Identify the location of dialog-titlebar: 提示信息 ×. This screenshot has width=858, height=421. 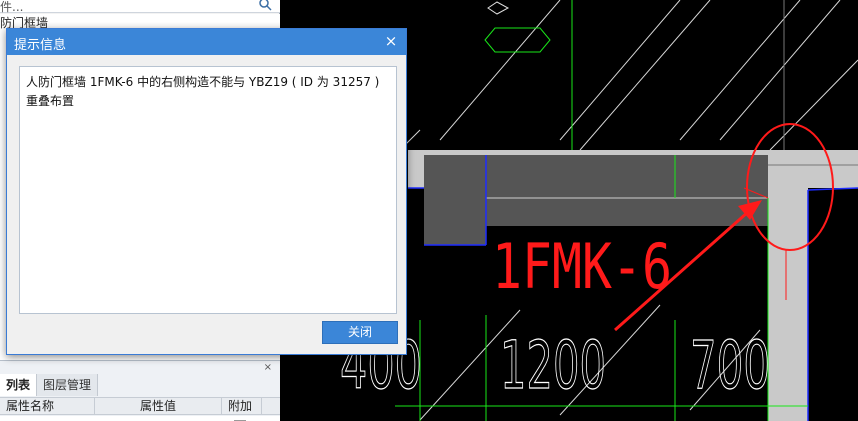
(206, 42).